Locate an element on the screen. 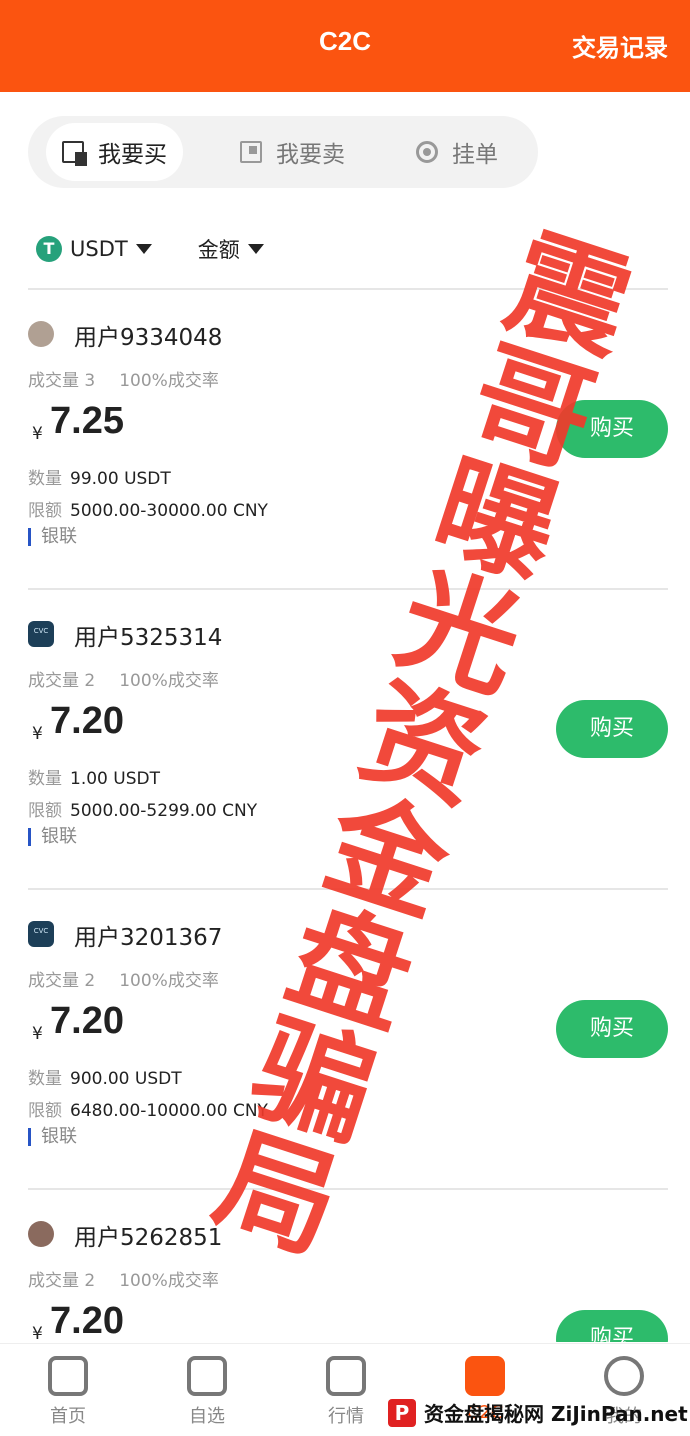 This screenshot has height=1436, width=690. tab-buy: 我要买 is located at coordinates (114, 152).